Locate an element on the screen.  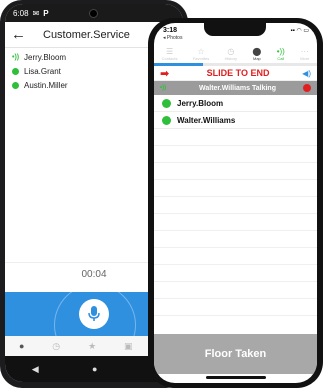
tab-contacts: ☰ Contacts is located at coordinates (170, 54).